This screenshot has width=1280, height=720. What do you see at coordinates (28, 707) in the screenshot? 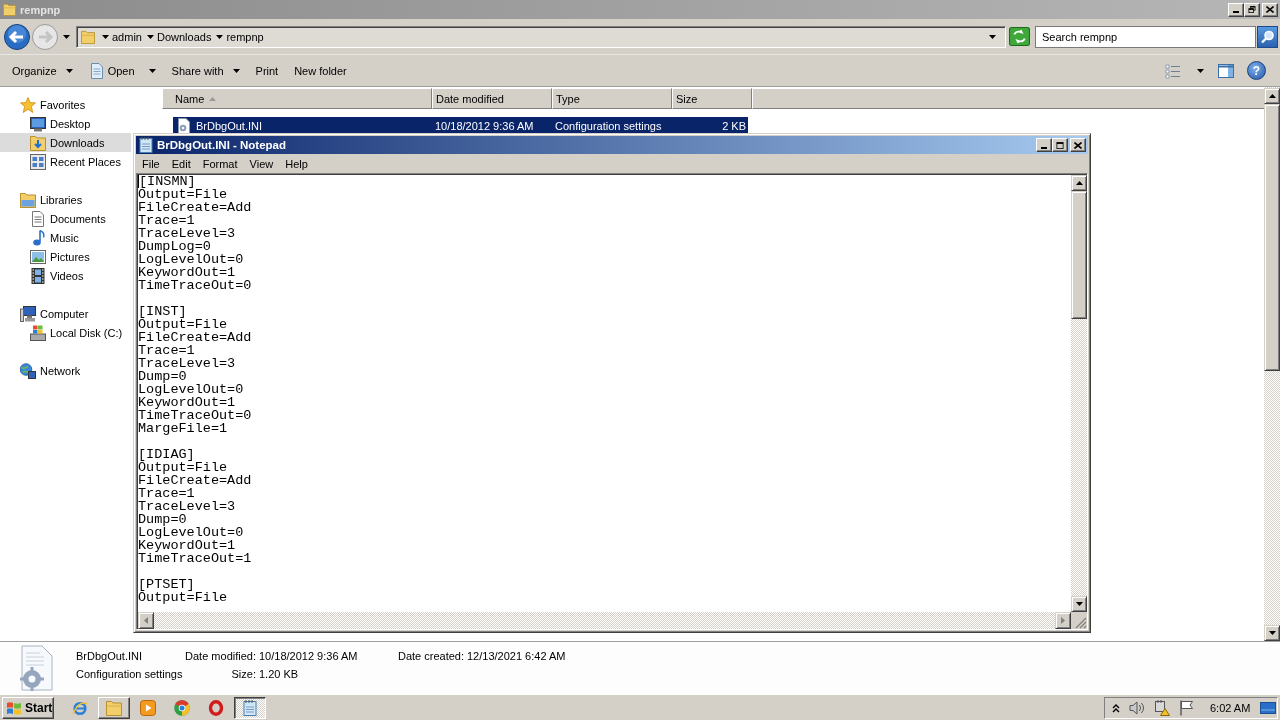
I see `start-button: Start` at bounding box center [28, 707].